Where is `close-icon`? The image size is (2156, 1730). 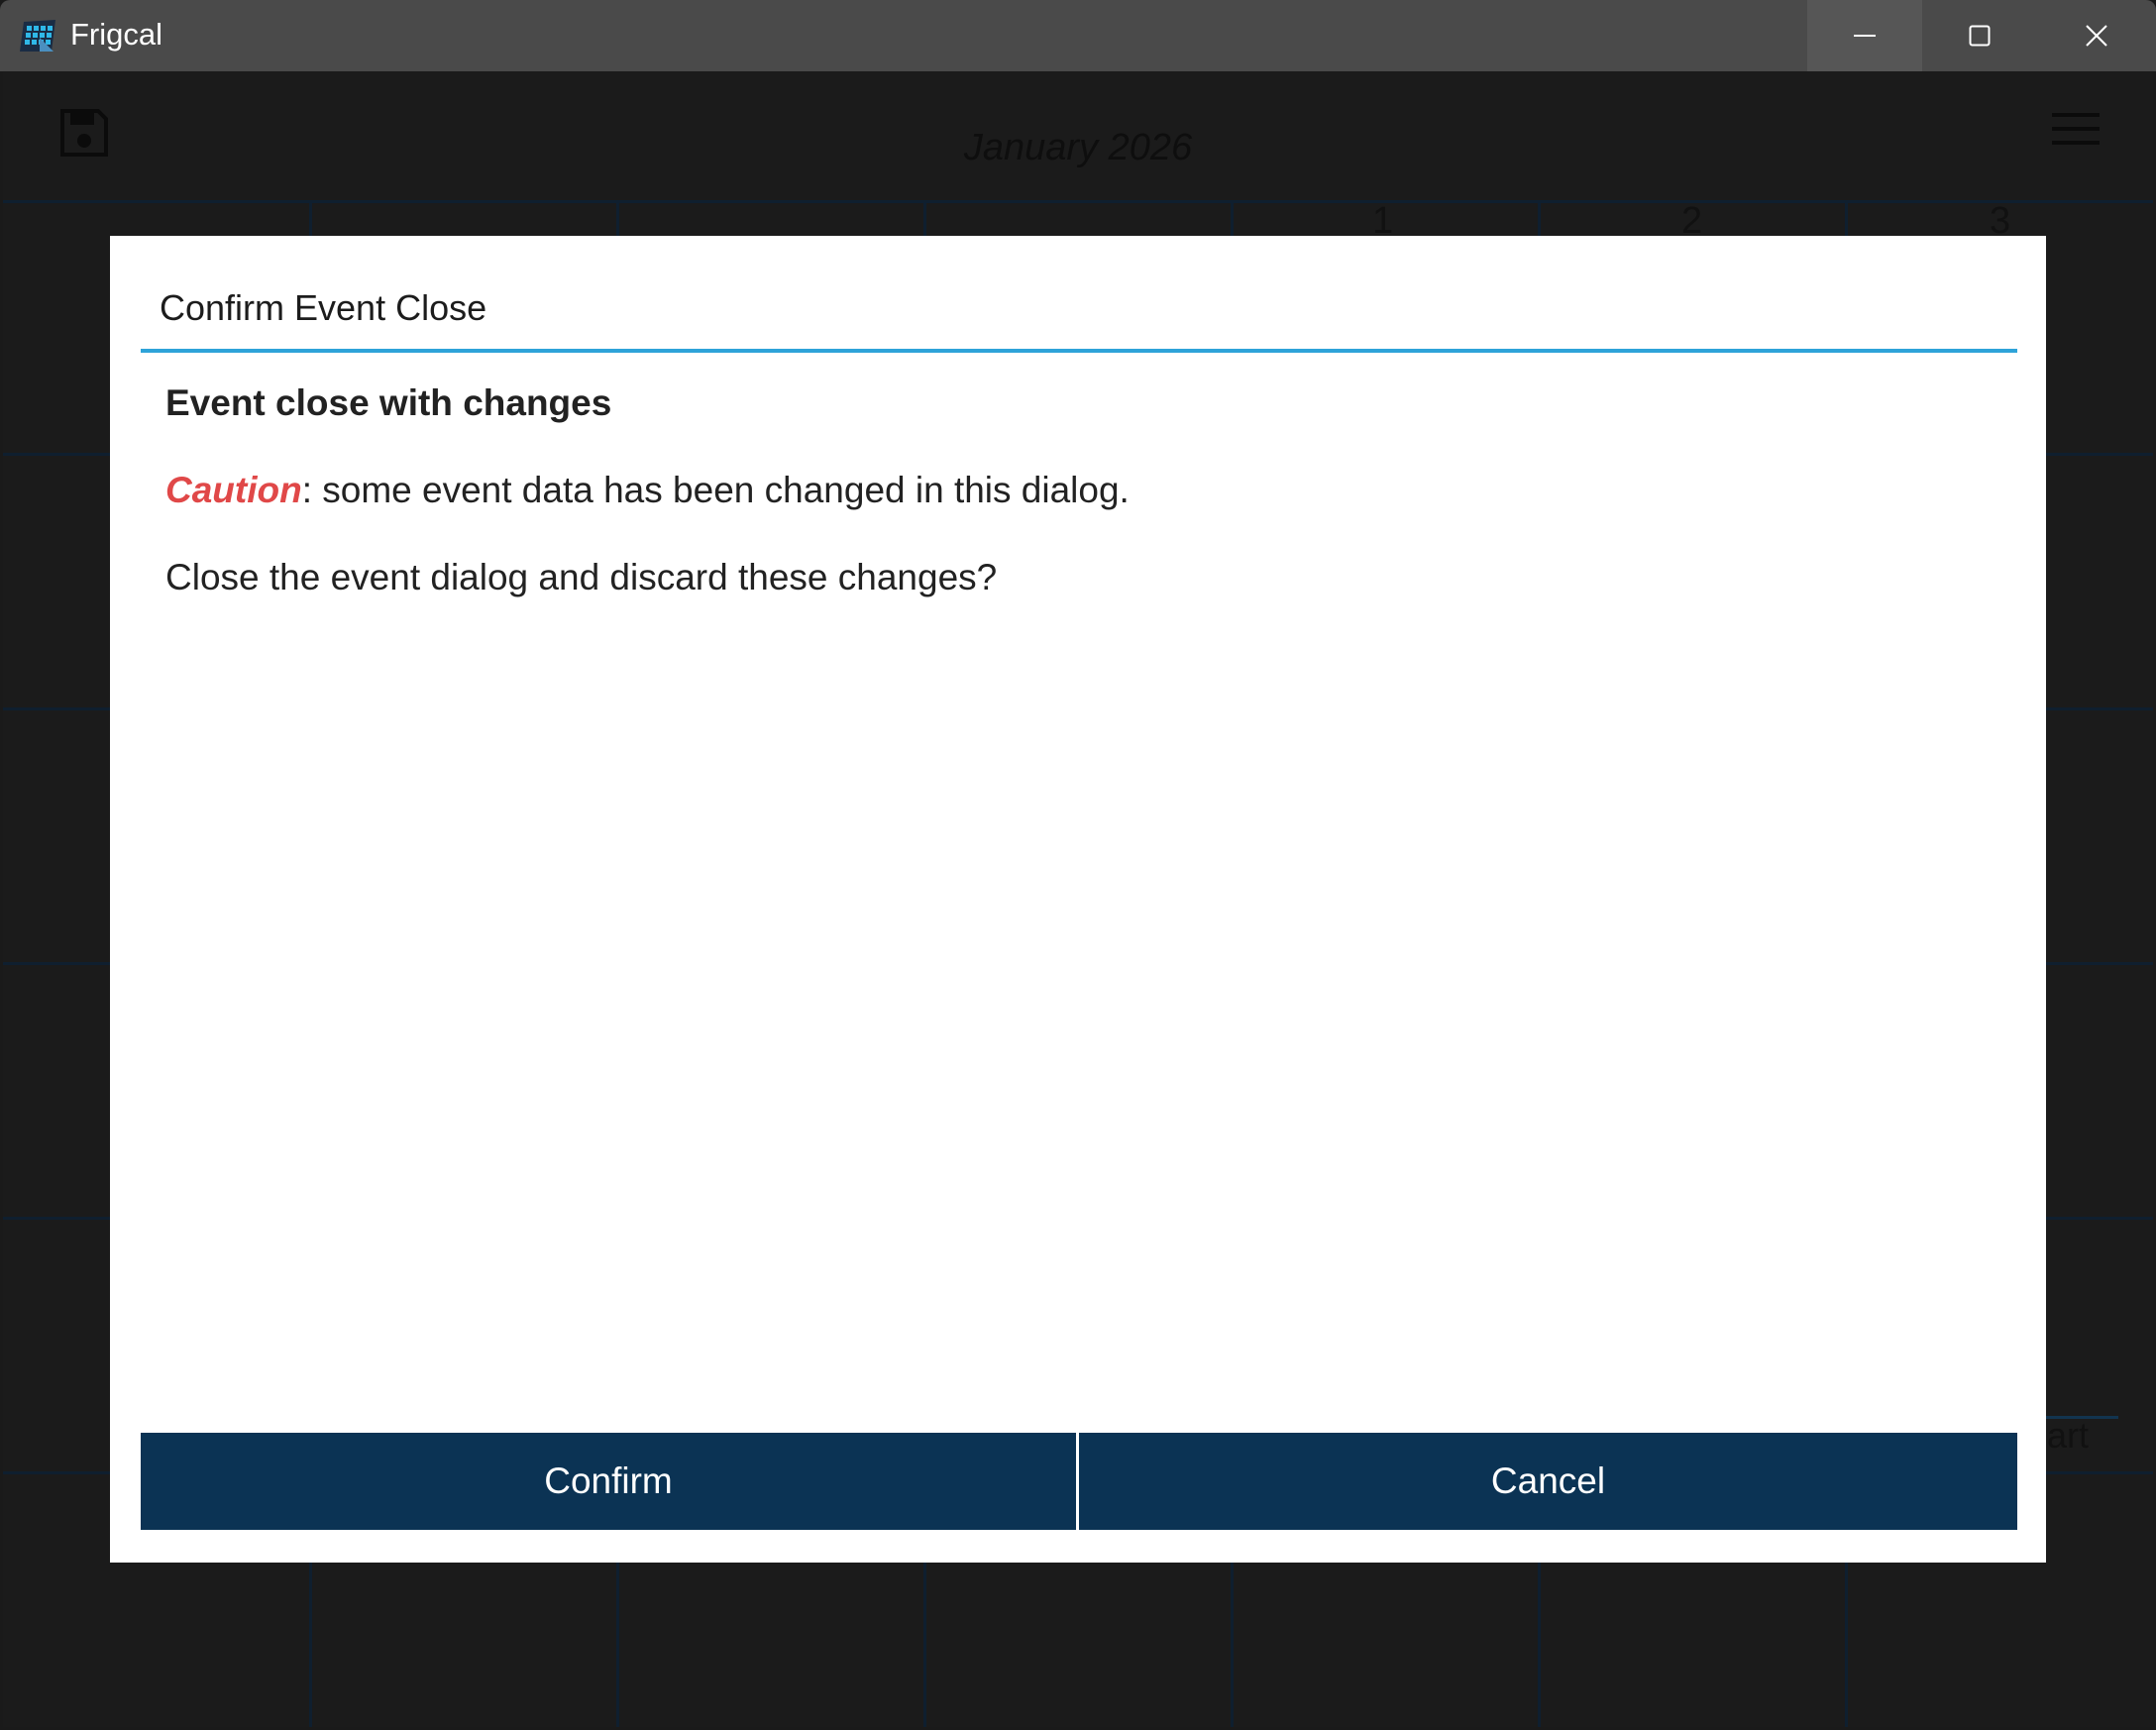 close-icon is located at coordinates (2097, 36).